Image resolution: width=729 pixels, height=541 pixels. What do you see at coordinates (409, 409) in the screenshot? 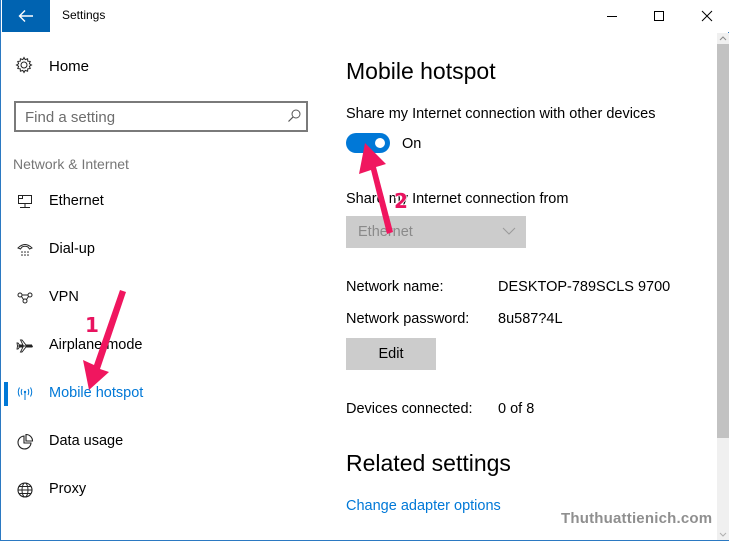
I see `devices-connected-label: Devices connected:` at bounding box center [409, 409].